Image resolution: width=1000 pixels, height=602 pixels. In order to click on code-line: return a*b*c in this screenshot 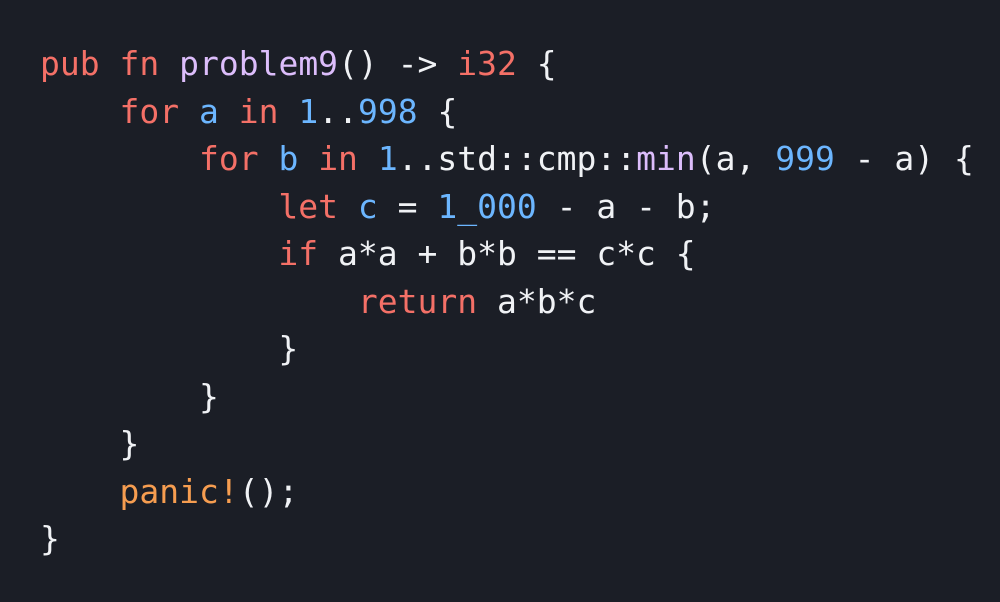, I will do `click(520, 302)`.